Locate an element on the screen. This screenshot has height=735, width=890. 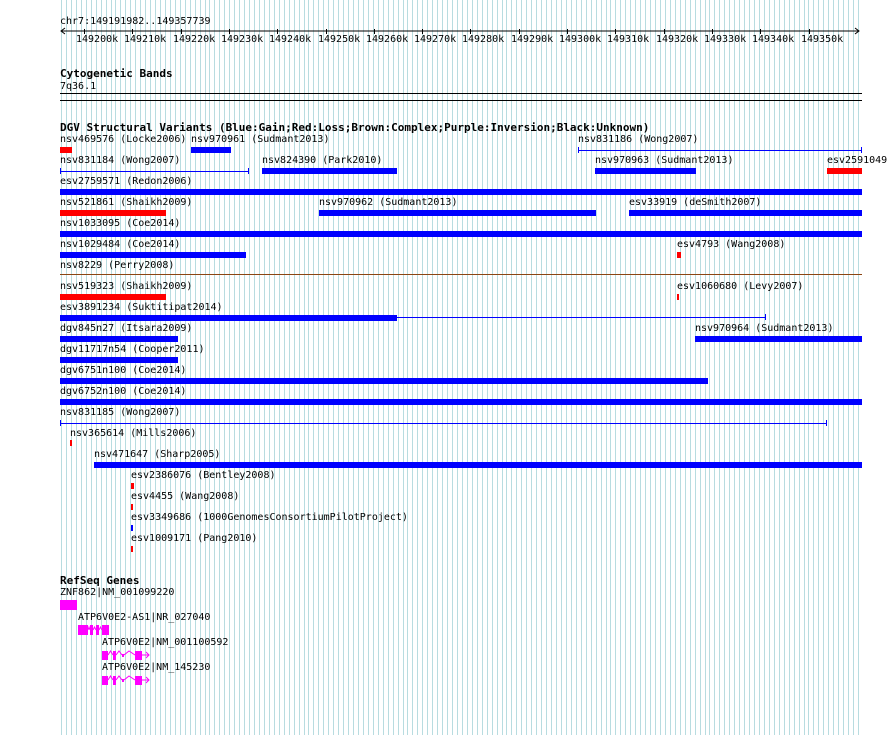
dgv-variant-label: esv1009171 (Pang2010) is located at coordinates (194, 538).